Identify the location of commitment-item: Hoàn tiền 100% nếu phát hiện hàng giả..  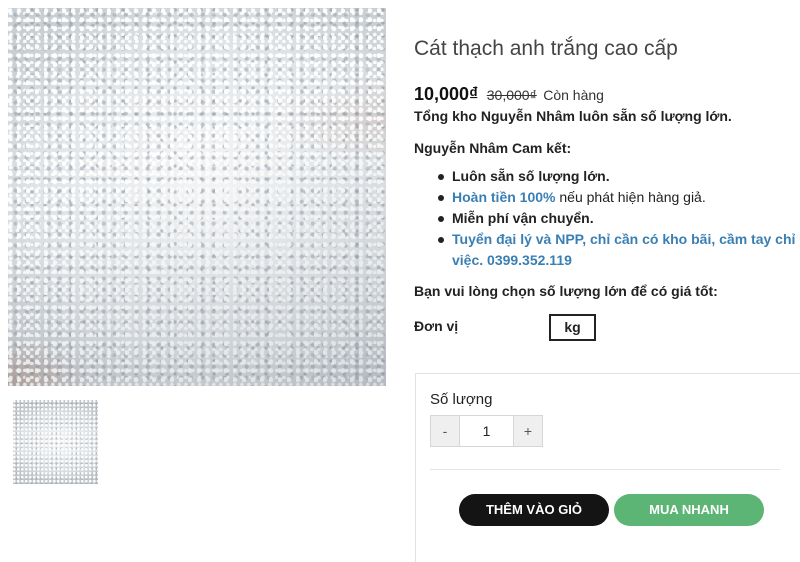
(616, 197).